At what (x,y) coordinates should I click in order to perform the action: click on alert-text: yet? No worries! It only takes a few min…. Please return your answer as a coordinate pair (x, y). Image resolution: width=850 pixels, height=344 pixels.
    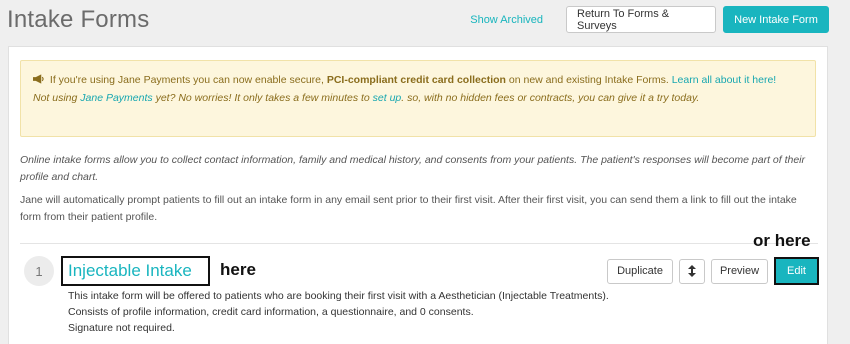
    Looking at the image, I should click on (262, 98).